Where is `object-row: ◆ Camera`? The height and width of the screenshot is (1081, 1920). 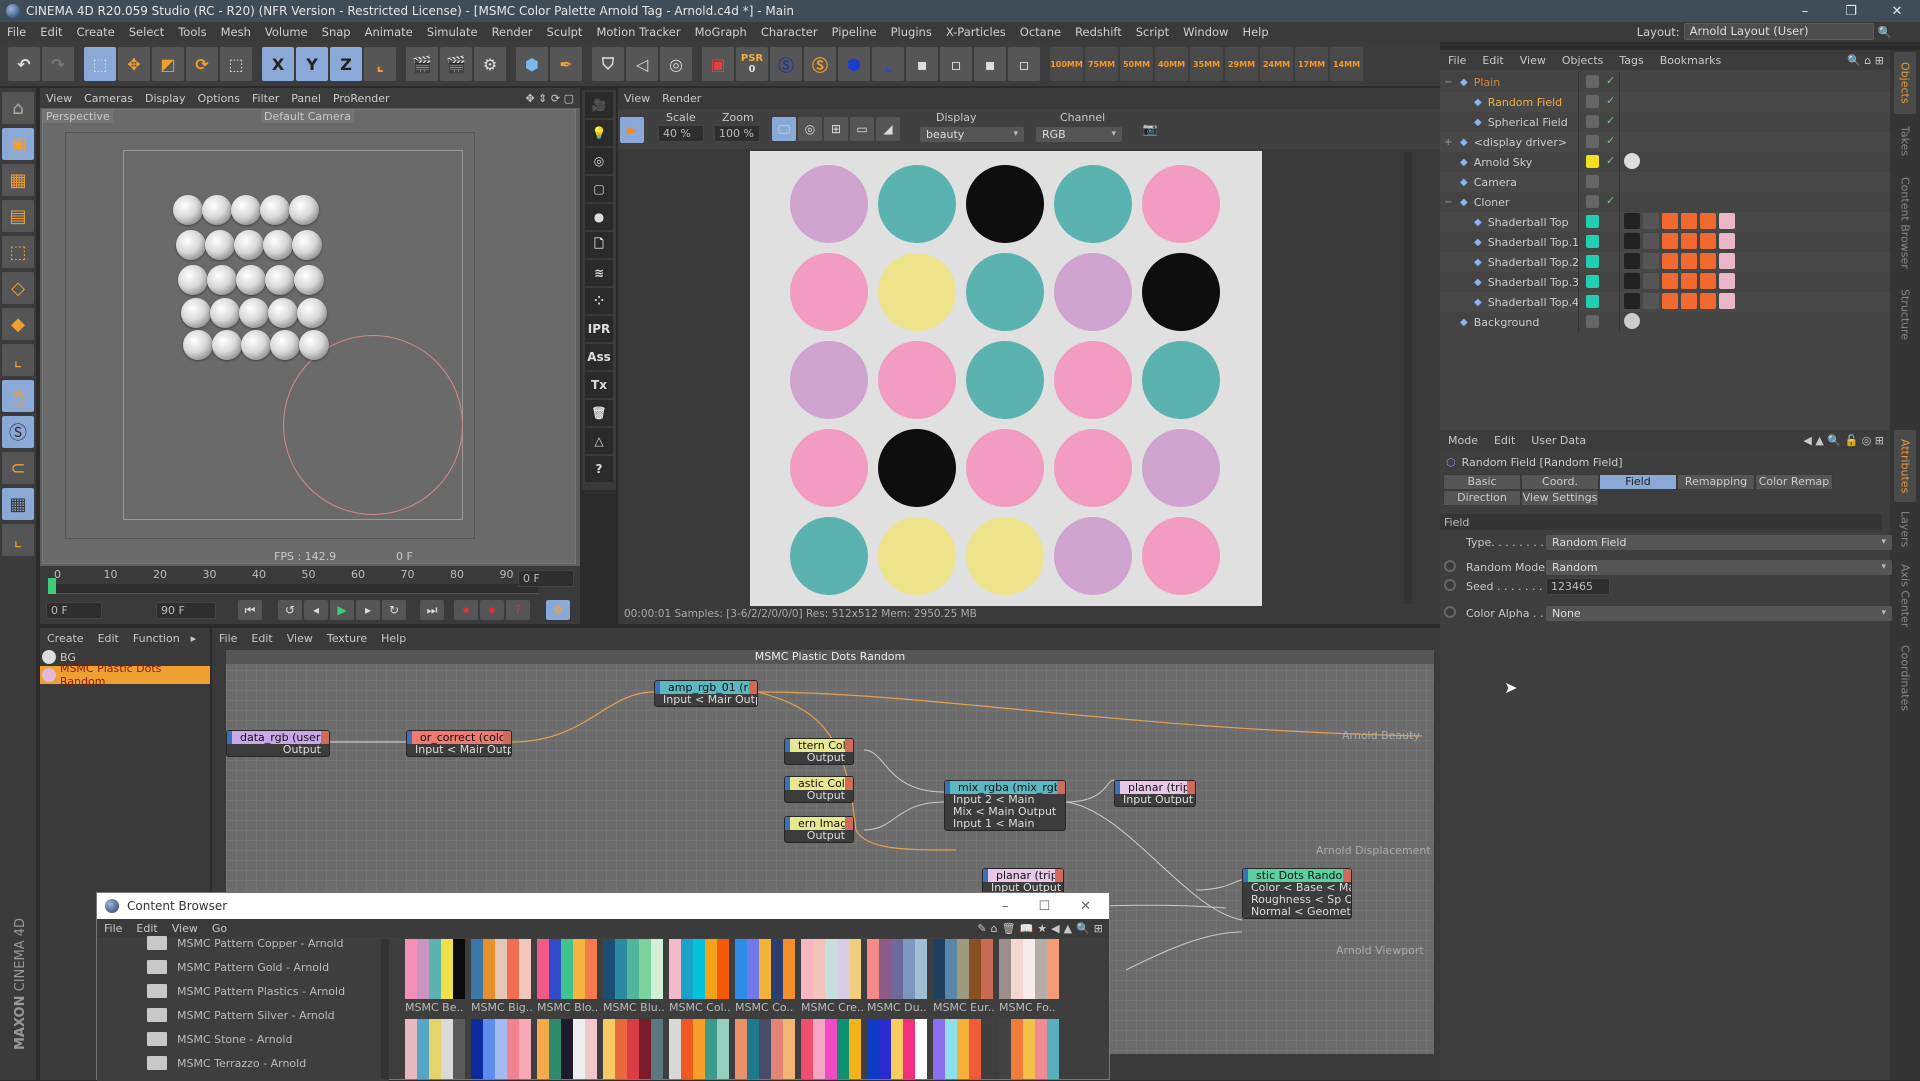
object-row: ◆ Camera is located at coordinates (1665, 182).